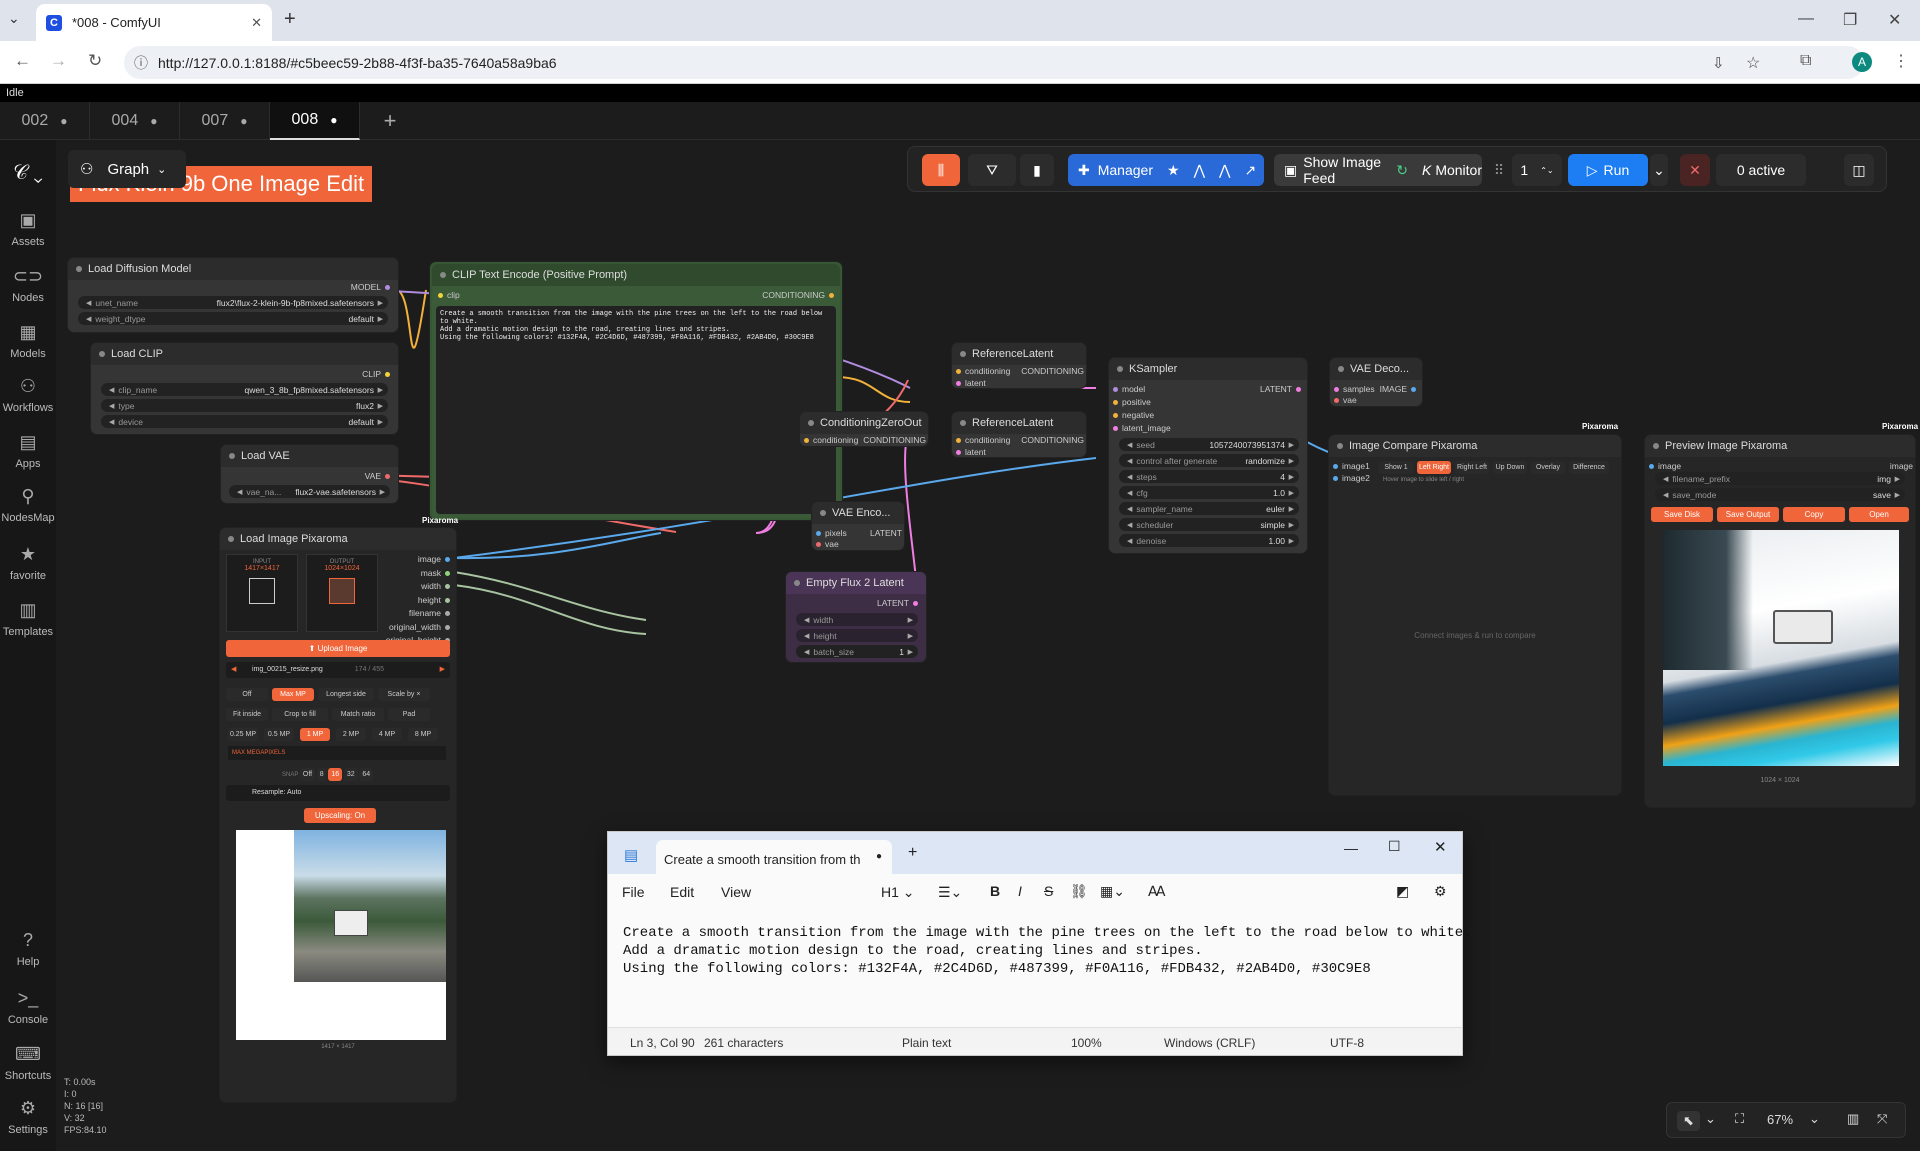 The image size is (1920, 1151). I want to click on save-output-button: Save Output, so click(1748, 514).